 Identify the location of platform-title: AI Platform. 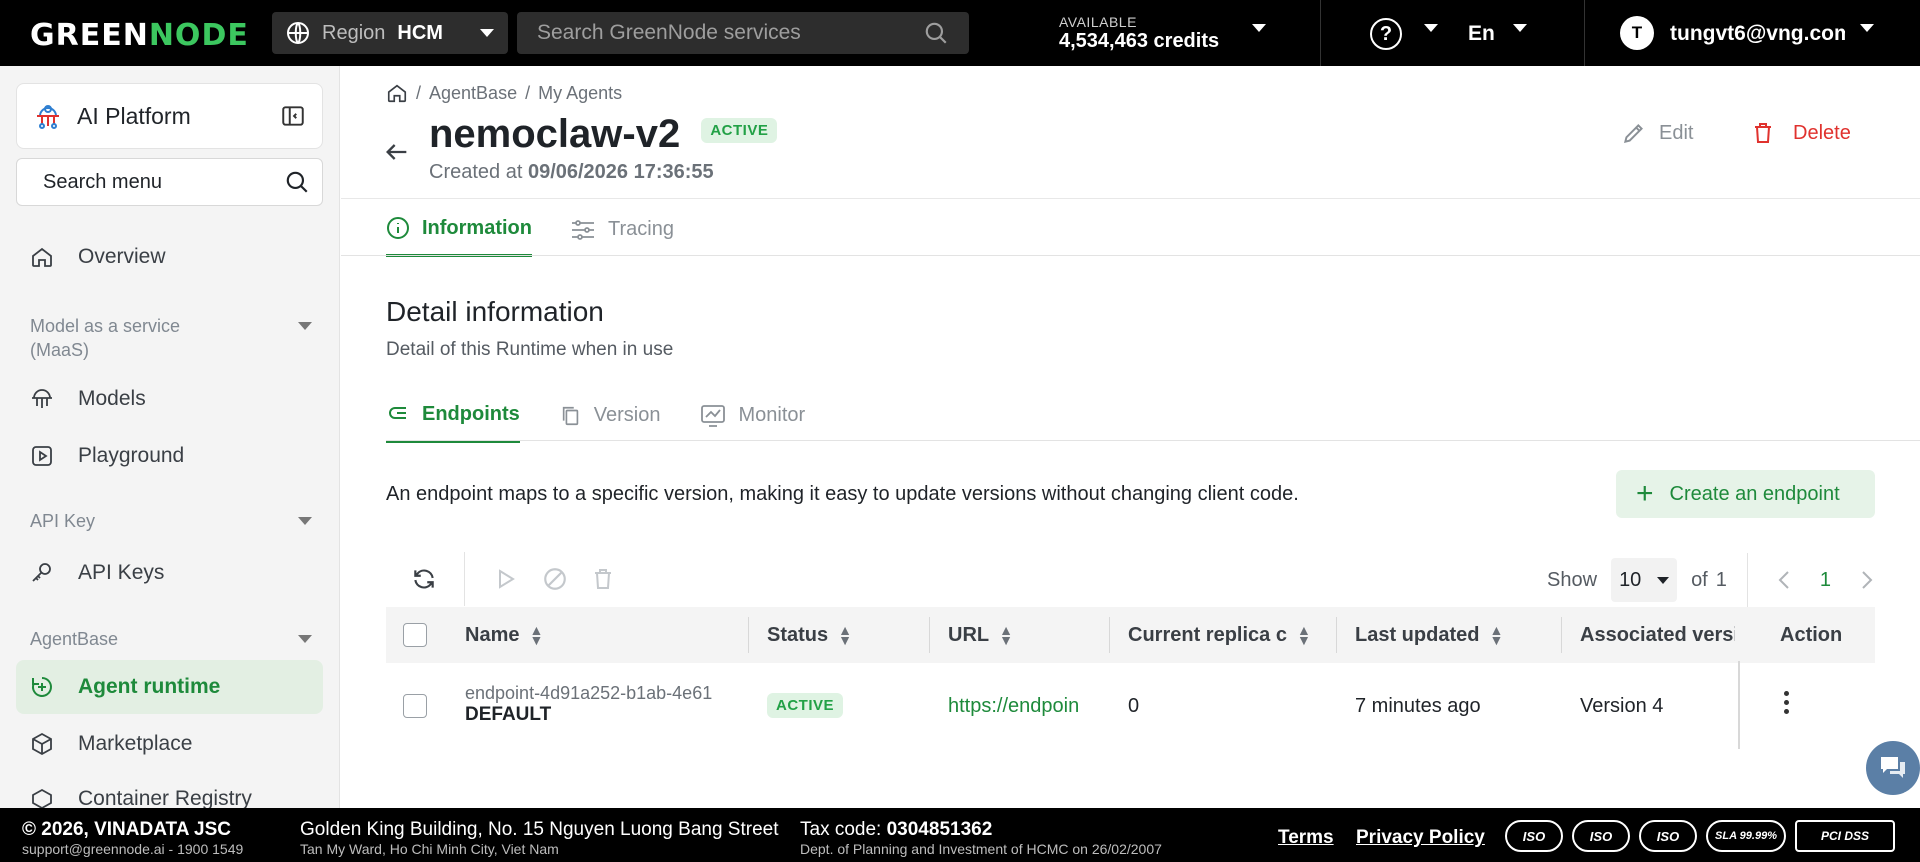
(134, 115).